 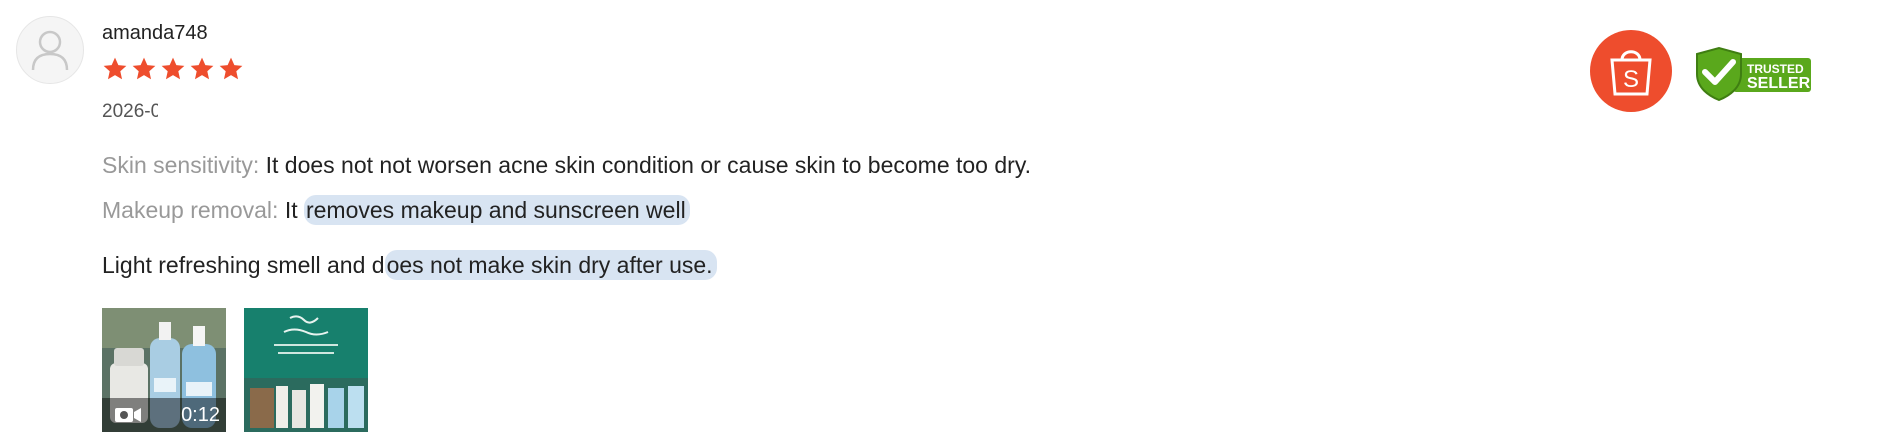 What do you see at coordinates (1779, 83) in the screenshot?
I see `trusted-line2: SELLER` at bounding box center [1779, 83].